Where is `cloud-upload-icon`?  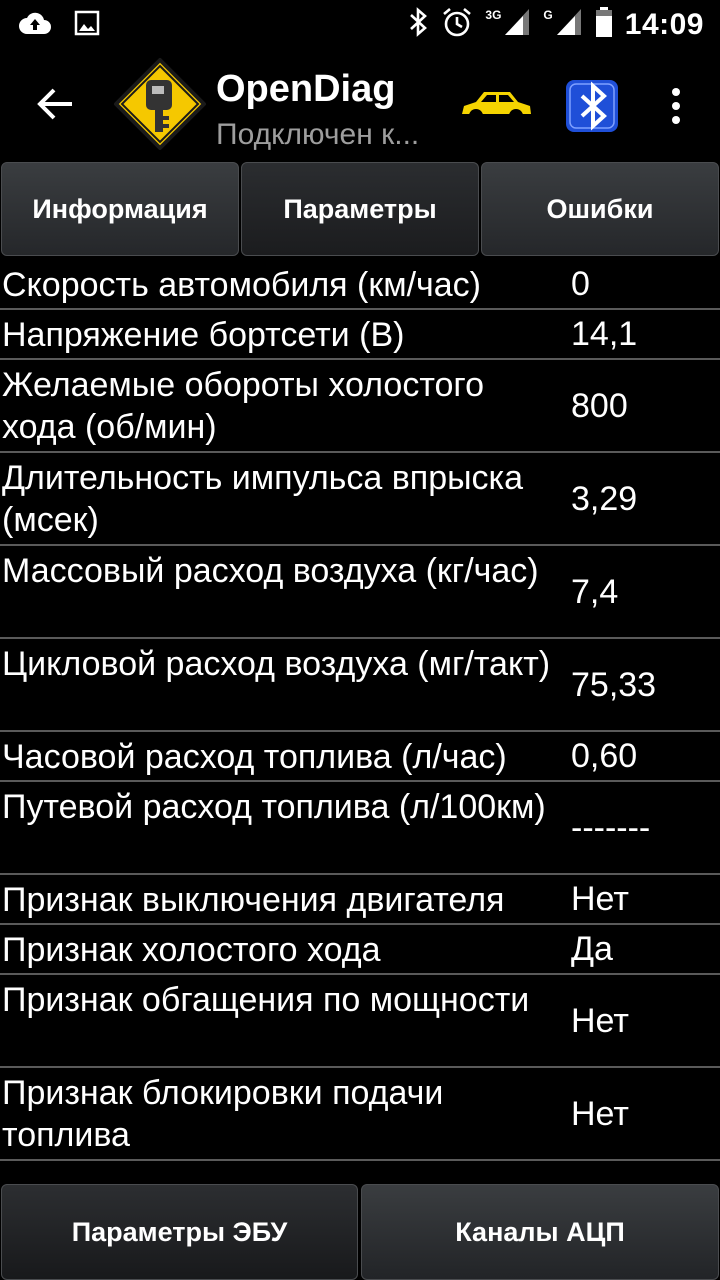
cloud-upload-icon is located at coordinates (35, 25).